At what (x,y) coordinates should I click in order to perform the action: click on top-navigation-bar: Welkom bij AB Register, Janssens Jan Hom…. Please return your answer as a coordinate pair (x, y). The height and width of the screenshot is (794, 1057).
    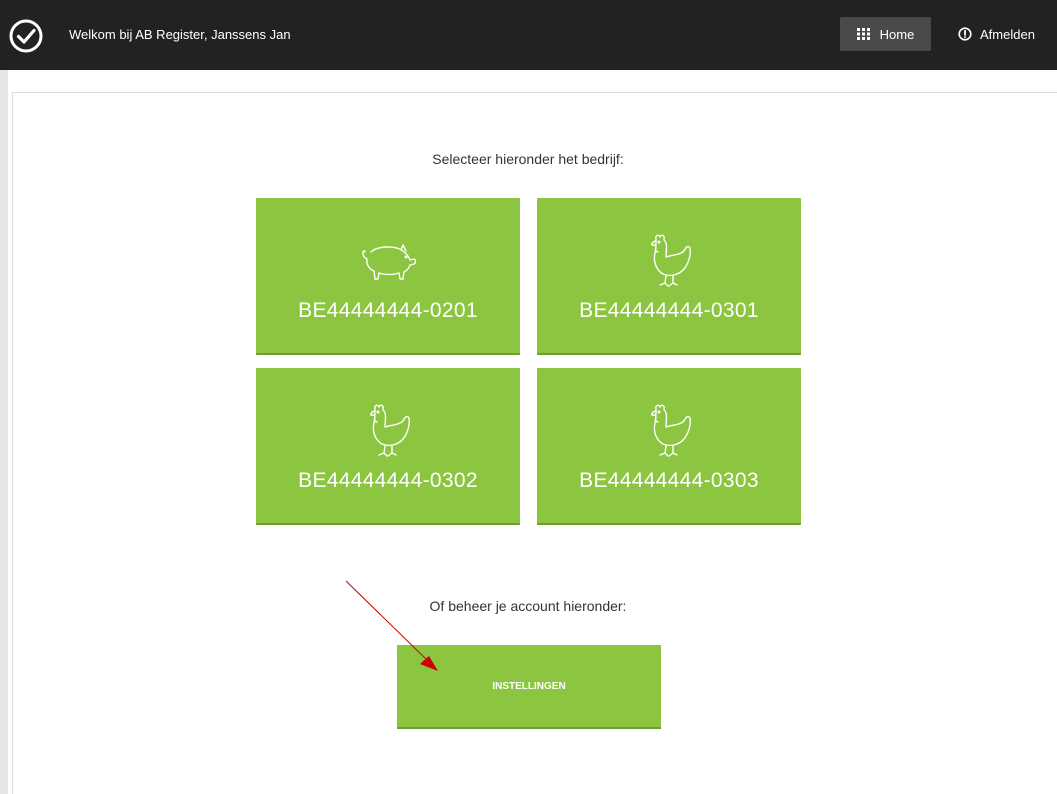
    Looking at the image, I should click on (528, 35).